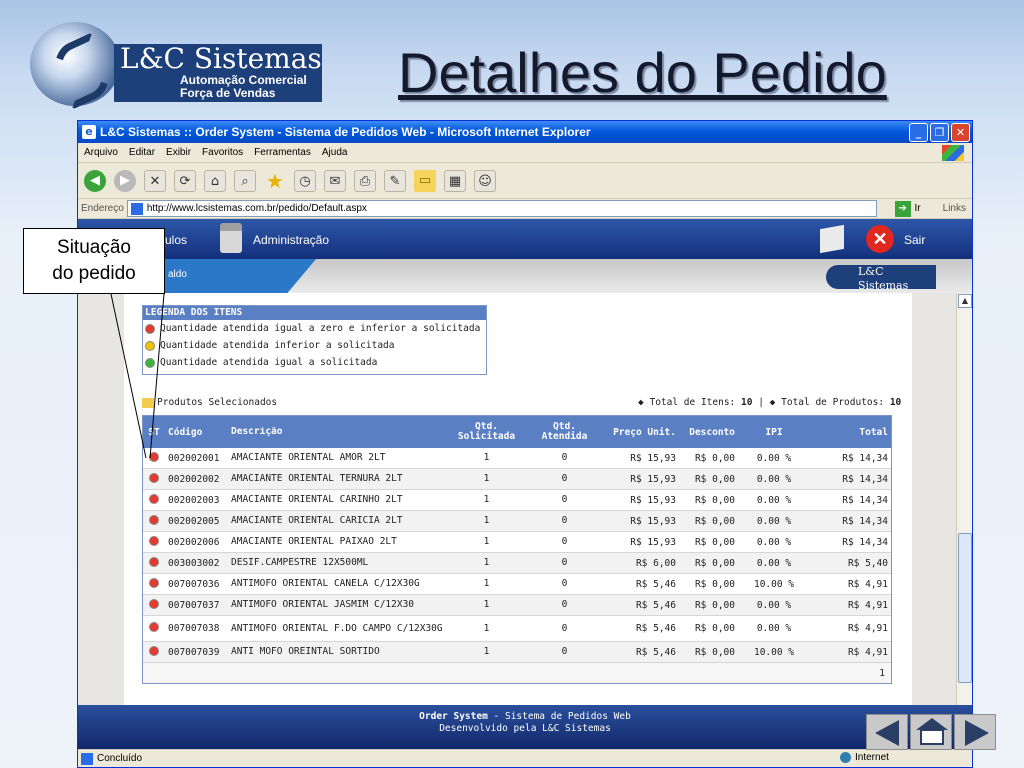 The height and width of the screenshot is (768, 1024). I want to click on mail-icon: ✉, so click(335, 180).